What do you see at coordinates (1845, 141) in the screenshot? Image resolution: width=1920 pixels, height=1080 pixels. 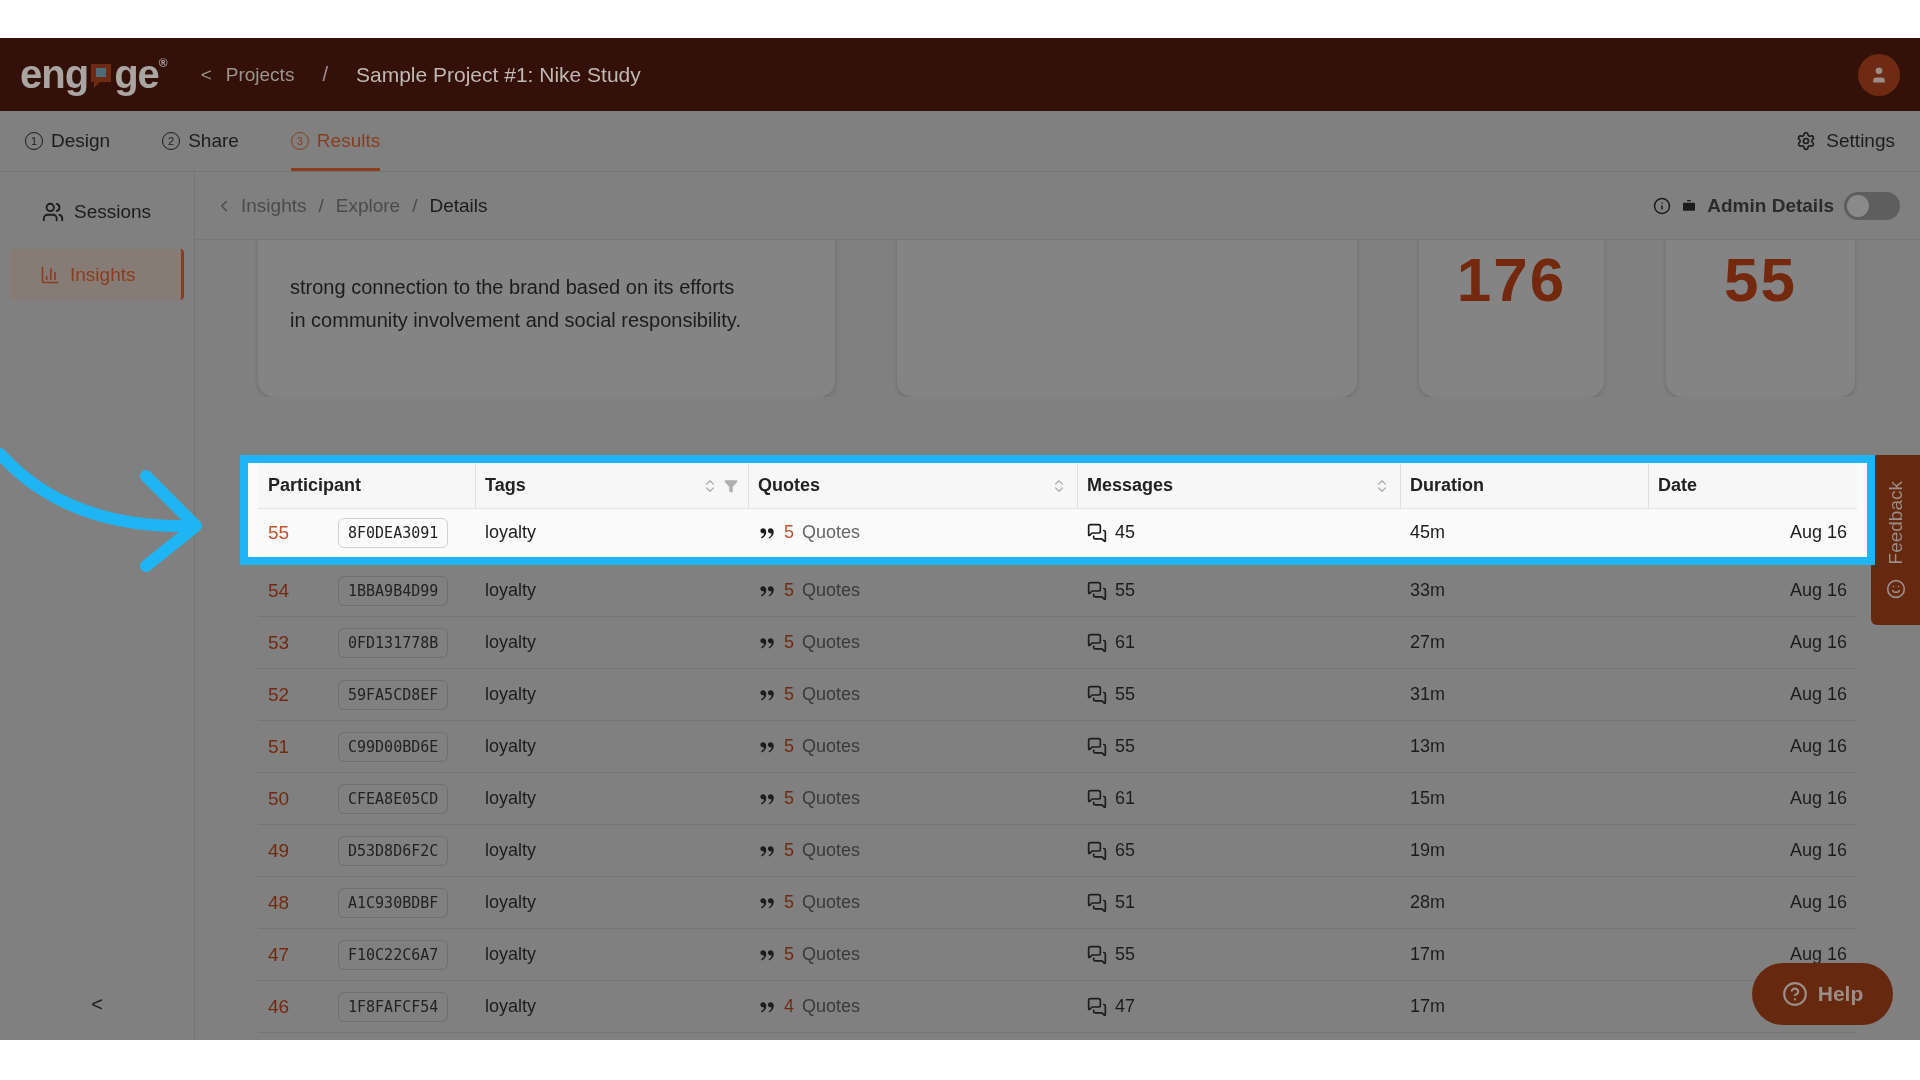 I see `settings-button: Settings` at bounding box center [1845, 141].